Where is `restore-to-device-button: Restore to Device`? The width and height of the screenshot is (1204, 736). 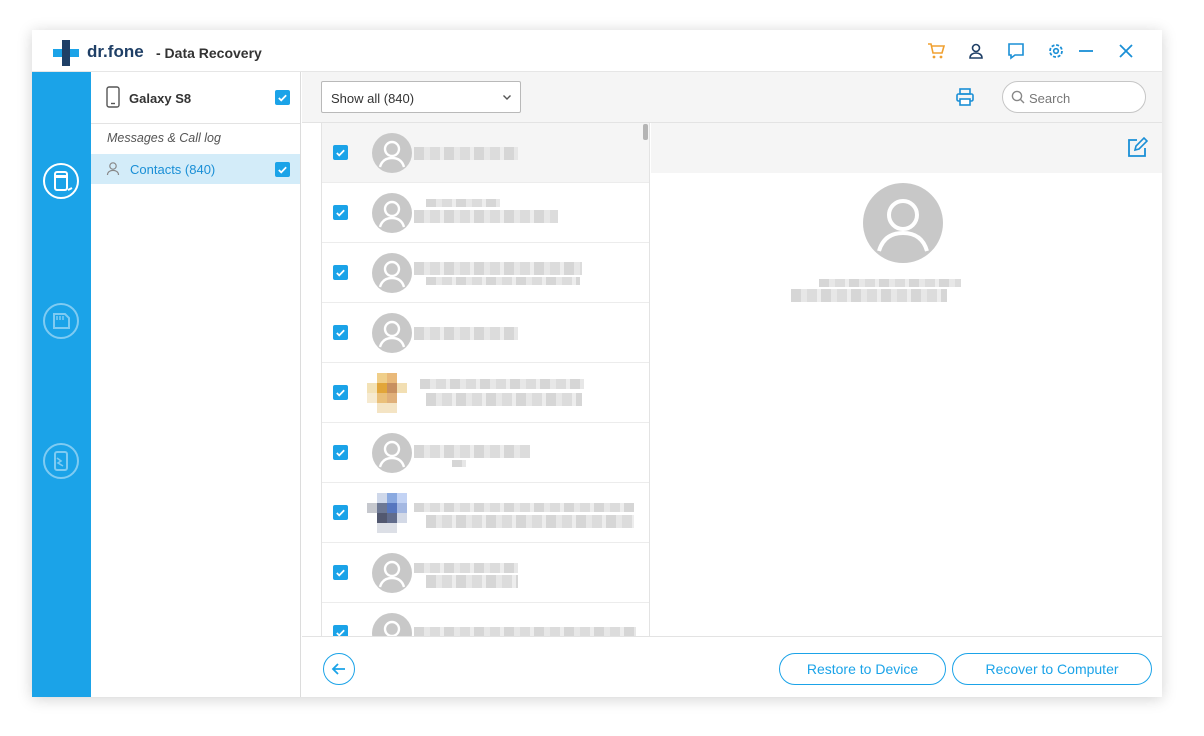 restore-to-device-button: Restore to Device is located at coordinates (862, 669).